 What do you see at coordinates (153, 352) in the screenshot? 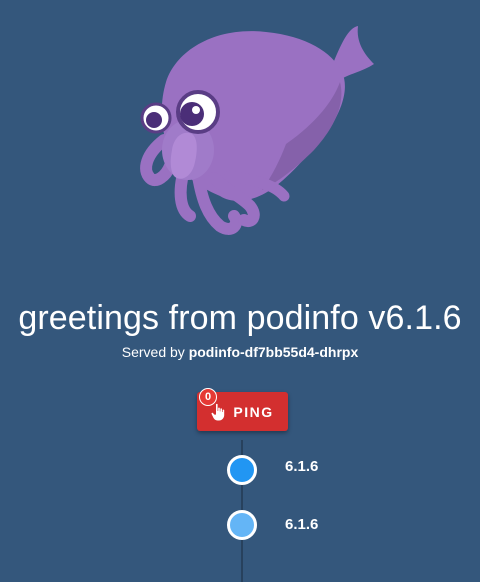
I see `served-by-prefix: Served by` at bounding box center [153, 352].